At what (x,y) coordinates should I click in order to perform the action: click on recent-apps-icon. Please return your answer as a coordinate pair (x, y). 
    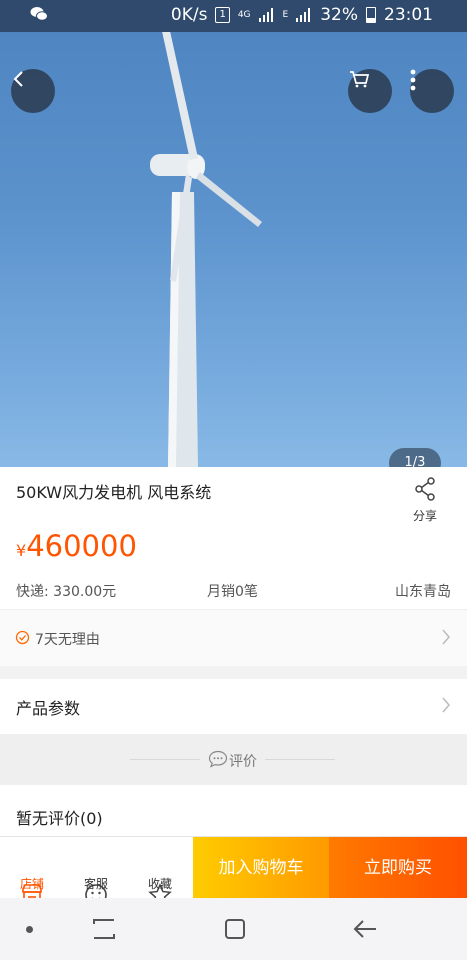
    Looking at the image, I should click on (104, 931).